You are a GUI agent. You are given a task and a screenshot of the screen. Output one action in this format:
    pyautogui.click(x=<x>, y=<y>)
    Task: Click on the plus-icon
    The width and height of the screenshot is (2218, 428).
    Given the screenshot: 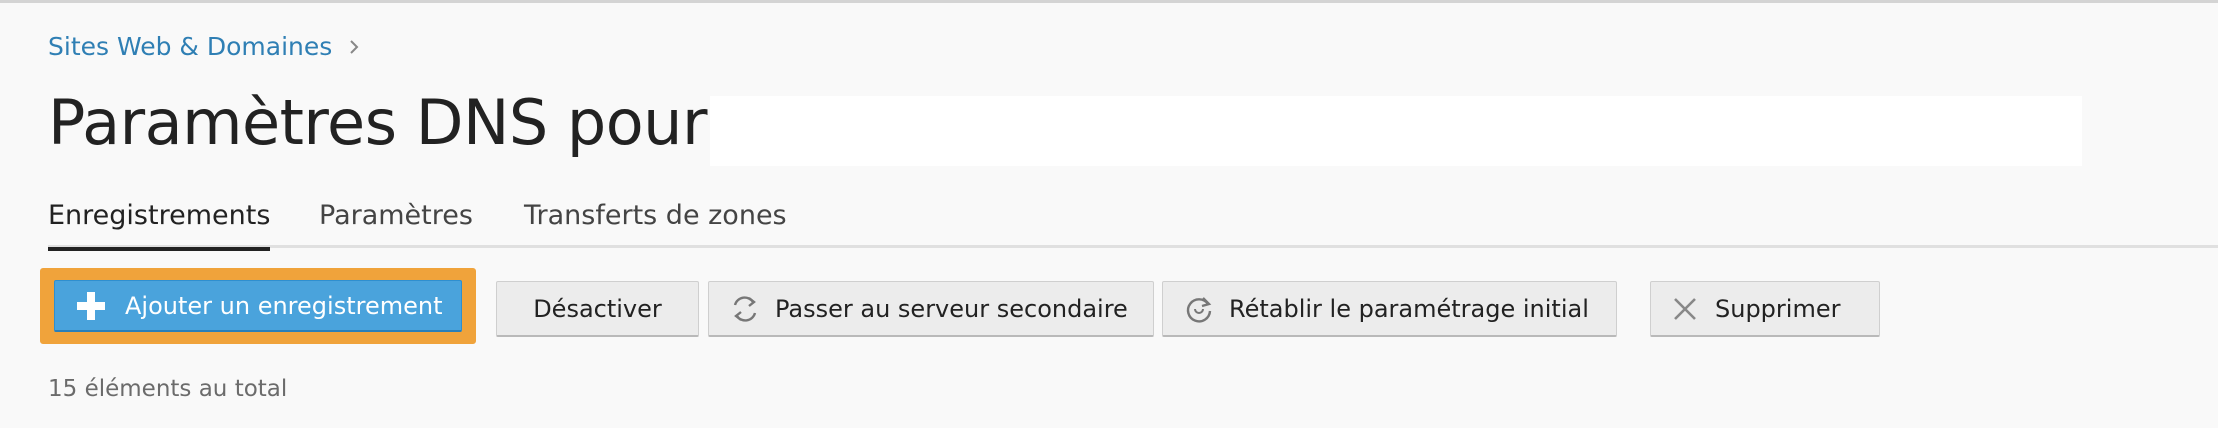 What is the action you would take?
    pyautogui.click(x=91, y=305)
    